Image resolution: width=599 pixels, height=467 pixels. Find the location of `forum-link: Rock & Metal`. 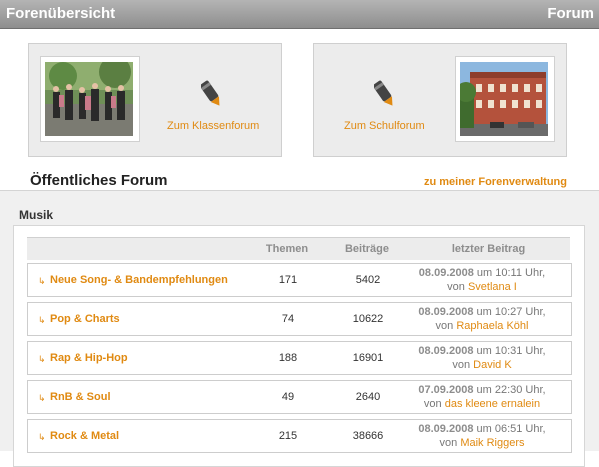

forum-link: Rock & Metal is located at coordinates (84, 436).